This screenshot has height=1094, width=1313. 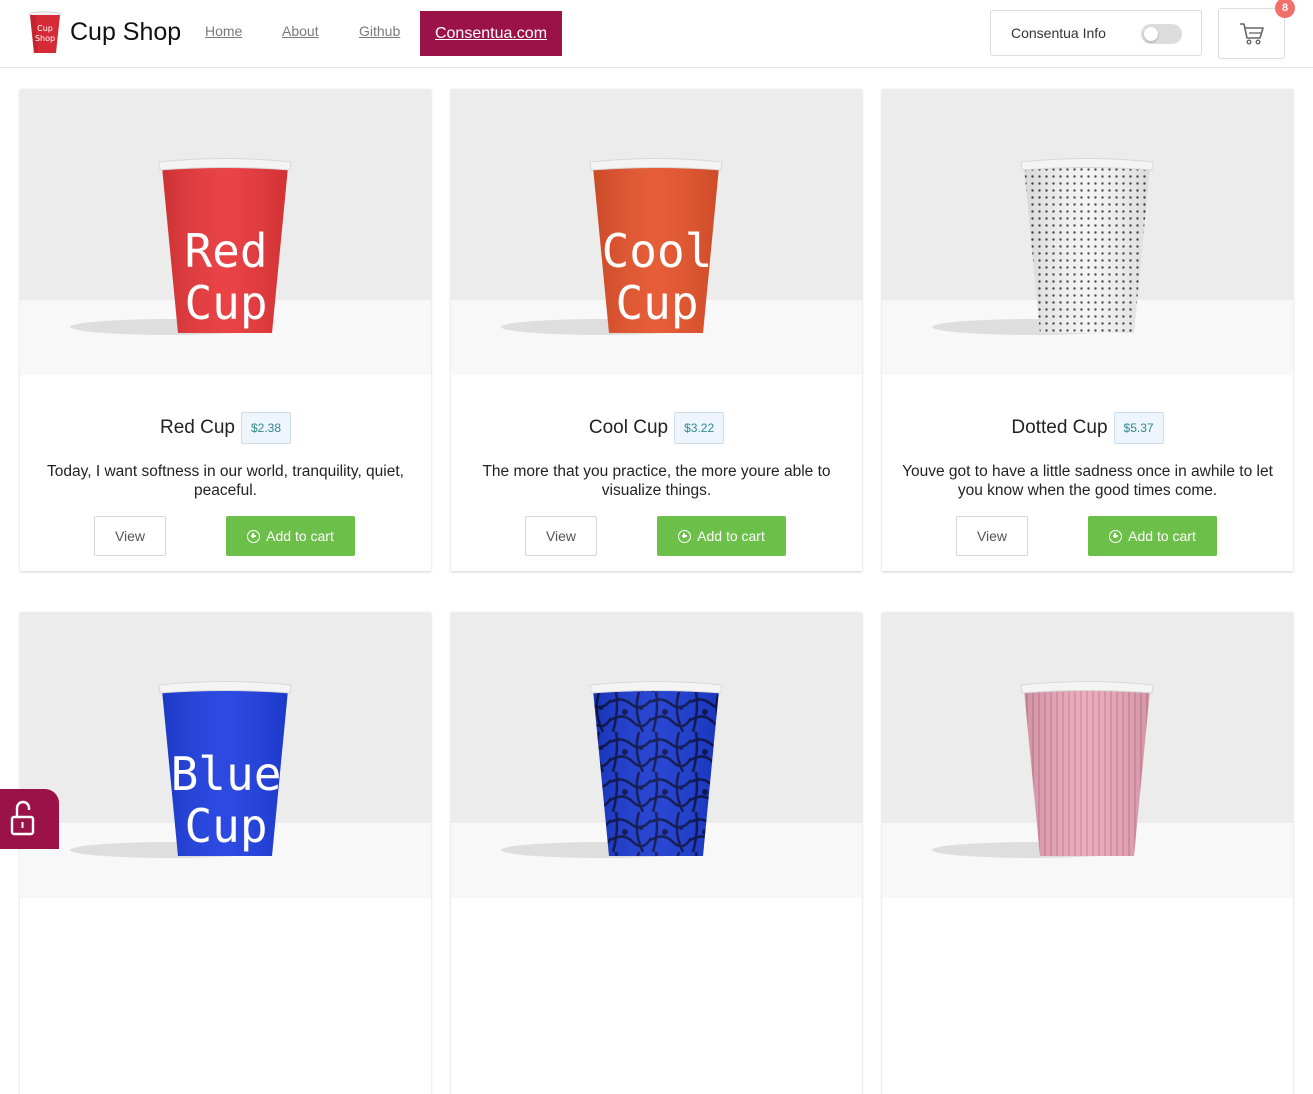 I want to click on nav-github-link: Github, so click(x=379, y=31).